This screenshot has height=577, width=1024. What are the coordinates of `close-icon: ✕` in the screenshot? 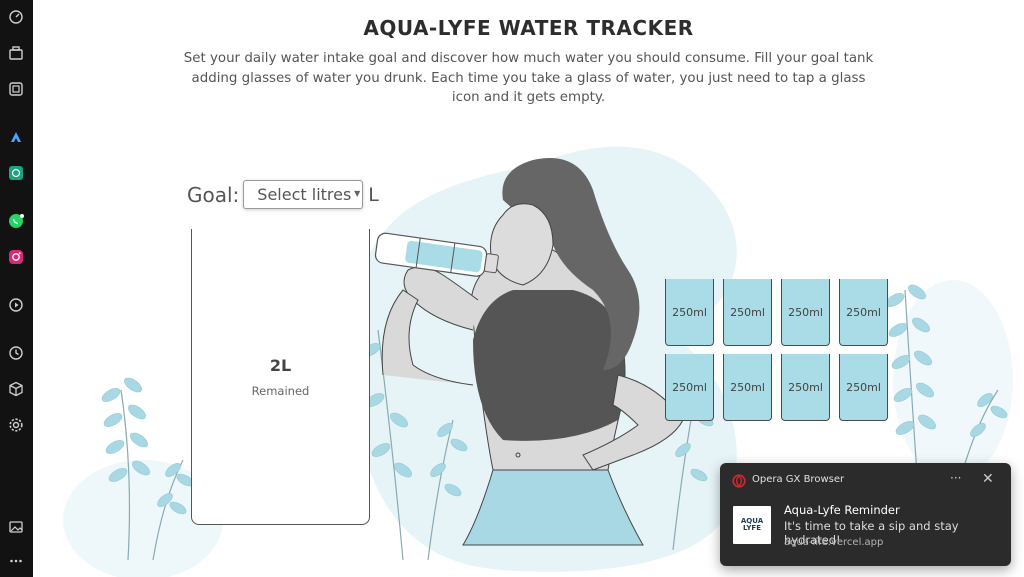 It's located at (988, 479).